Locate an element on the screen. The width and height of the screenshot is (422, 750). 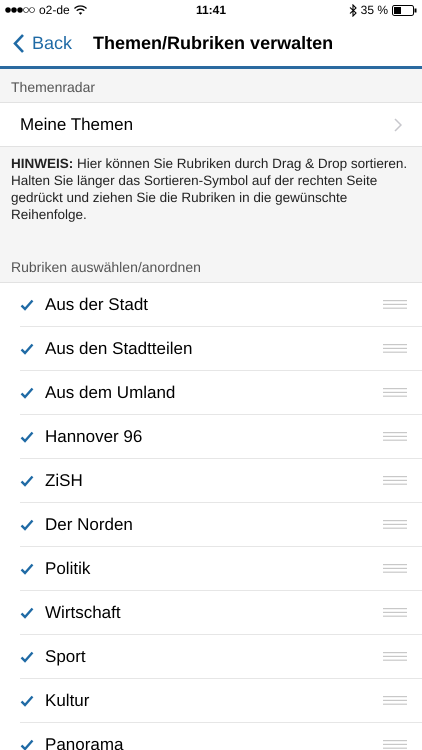
chevron-left-icon is located at coordinates (19, 43).